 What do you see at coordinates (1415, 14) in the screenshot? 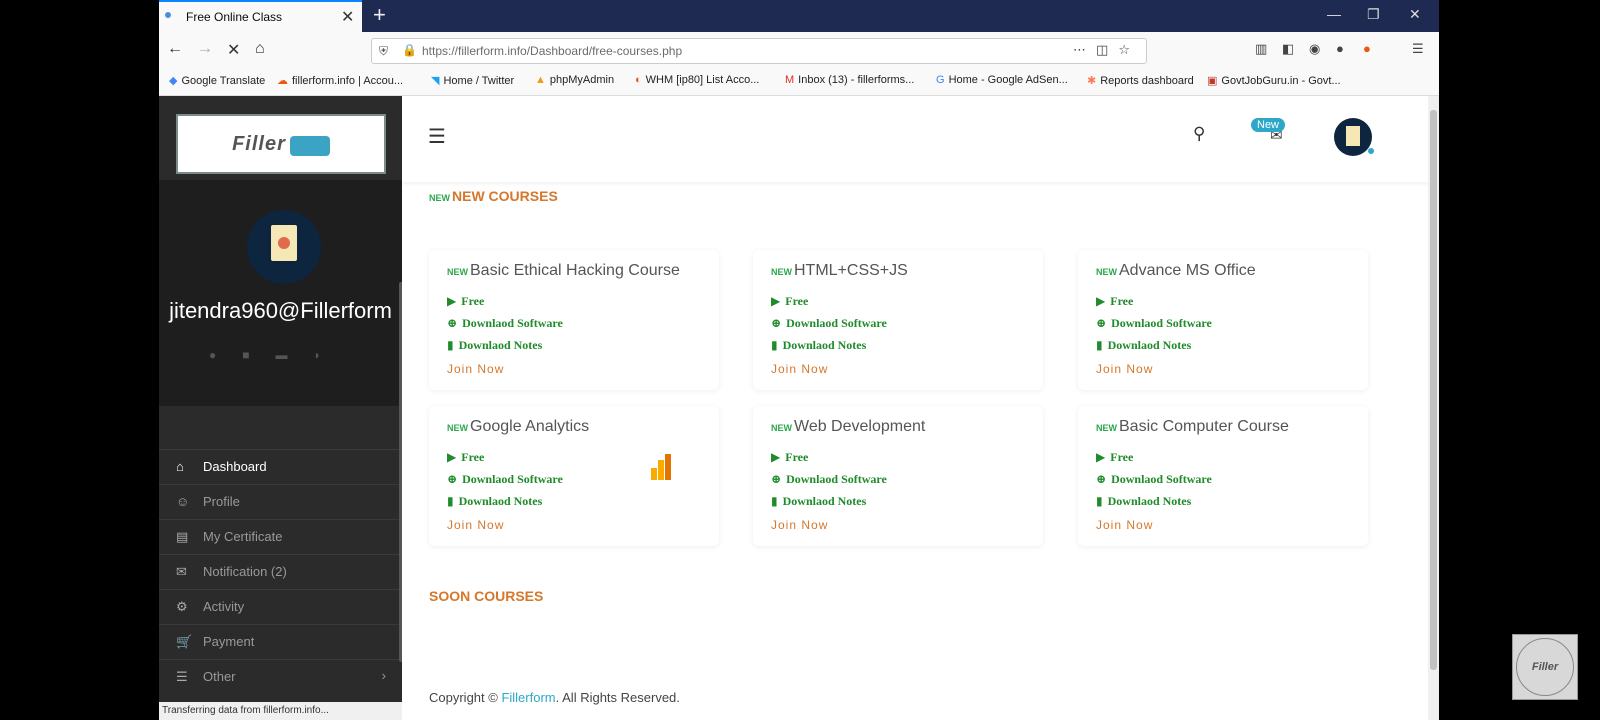
I see `close-window-icon: ✕` at bounding box center [1415, 14].